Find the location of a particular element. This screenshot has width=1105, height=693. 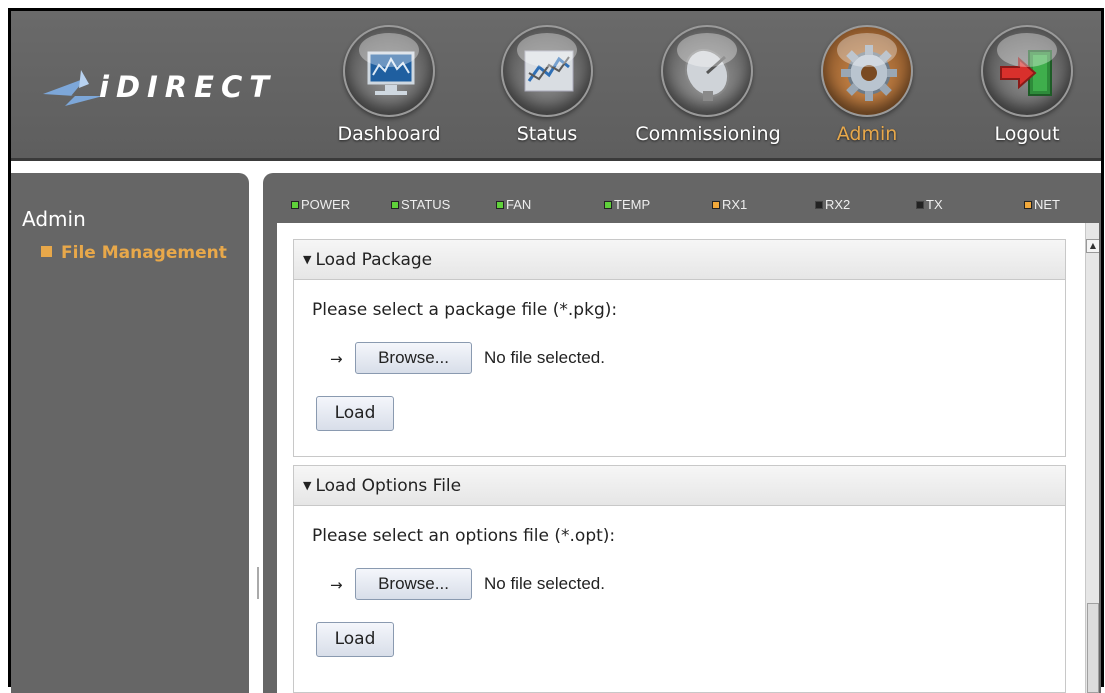

sidebar-title: Admin is located at coordinates (54, 219).